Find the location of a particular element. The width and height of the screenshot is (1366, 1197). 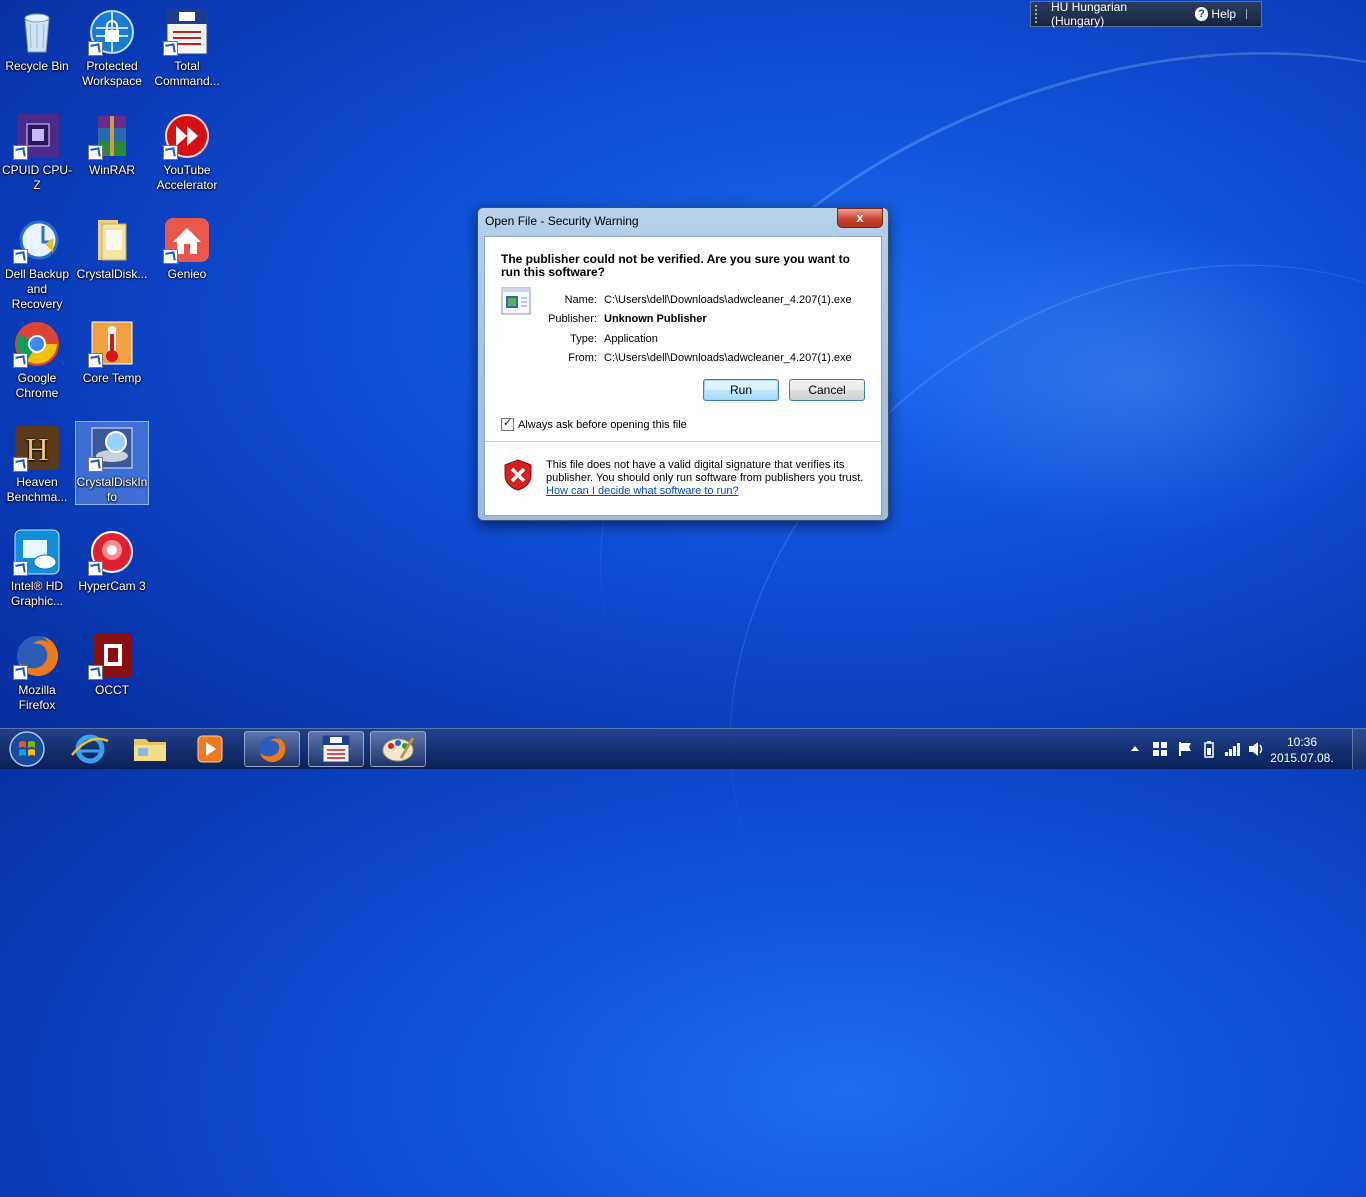

icon-label: OCCT is located at coordinates (112, 690).